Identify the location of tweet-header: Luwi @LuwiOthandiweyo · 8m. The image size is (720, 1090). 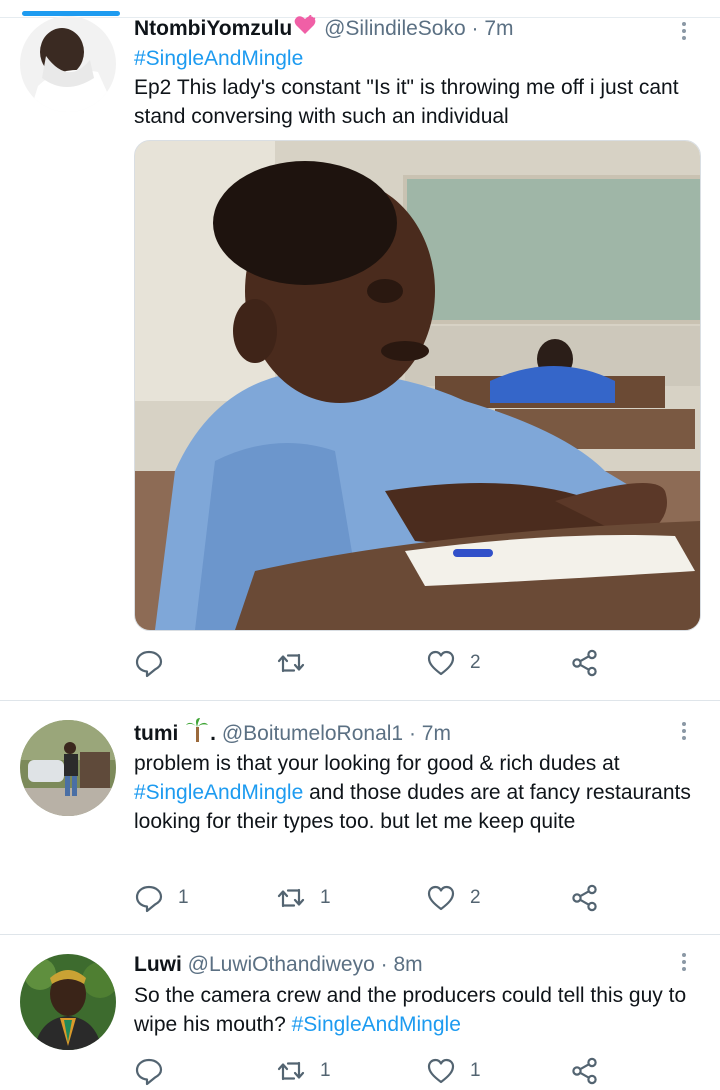
(278, 965).